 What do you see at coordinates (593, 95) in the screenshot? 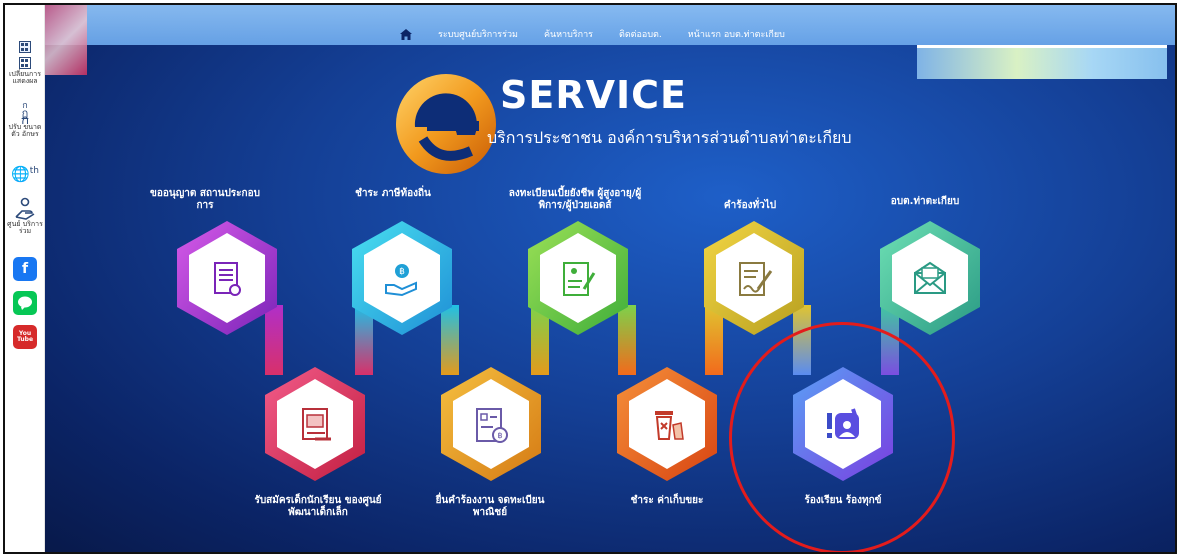
I see `brand-title: SERVICE` at bounding box center [593, 95].